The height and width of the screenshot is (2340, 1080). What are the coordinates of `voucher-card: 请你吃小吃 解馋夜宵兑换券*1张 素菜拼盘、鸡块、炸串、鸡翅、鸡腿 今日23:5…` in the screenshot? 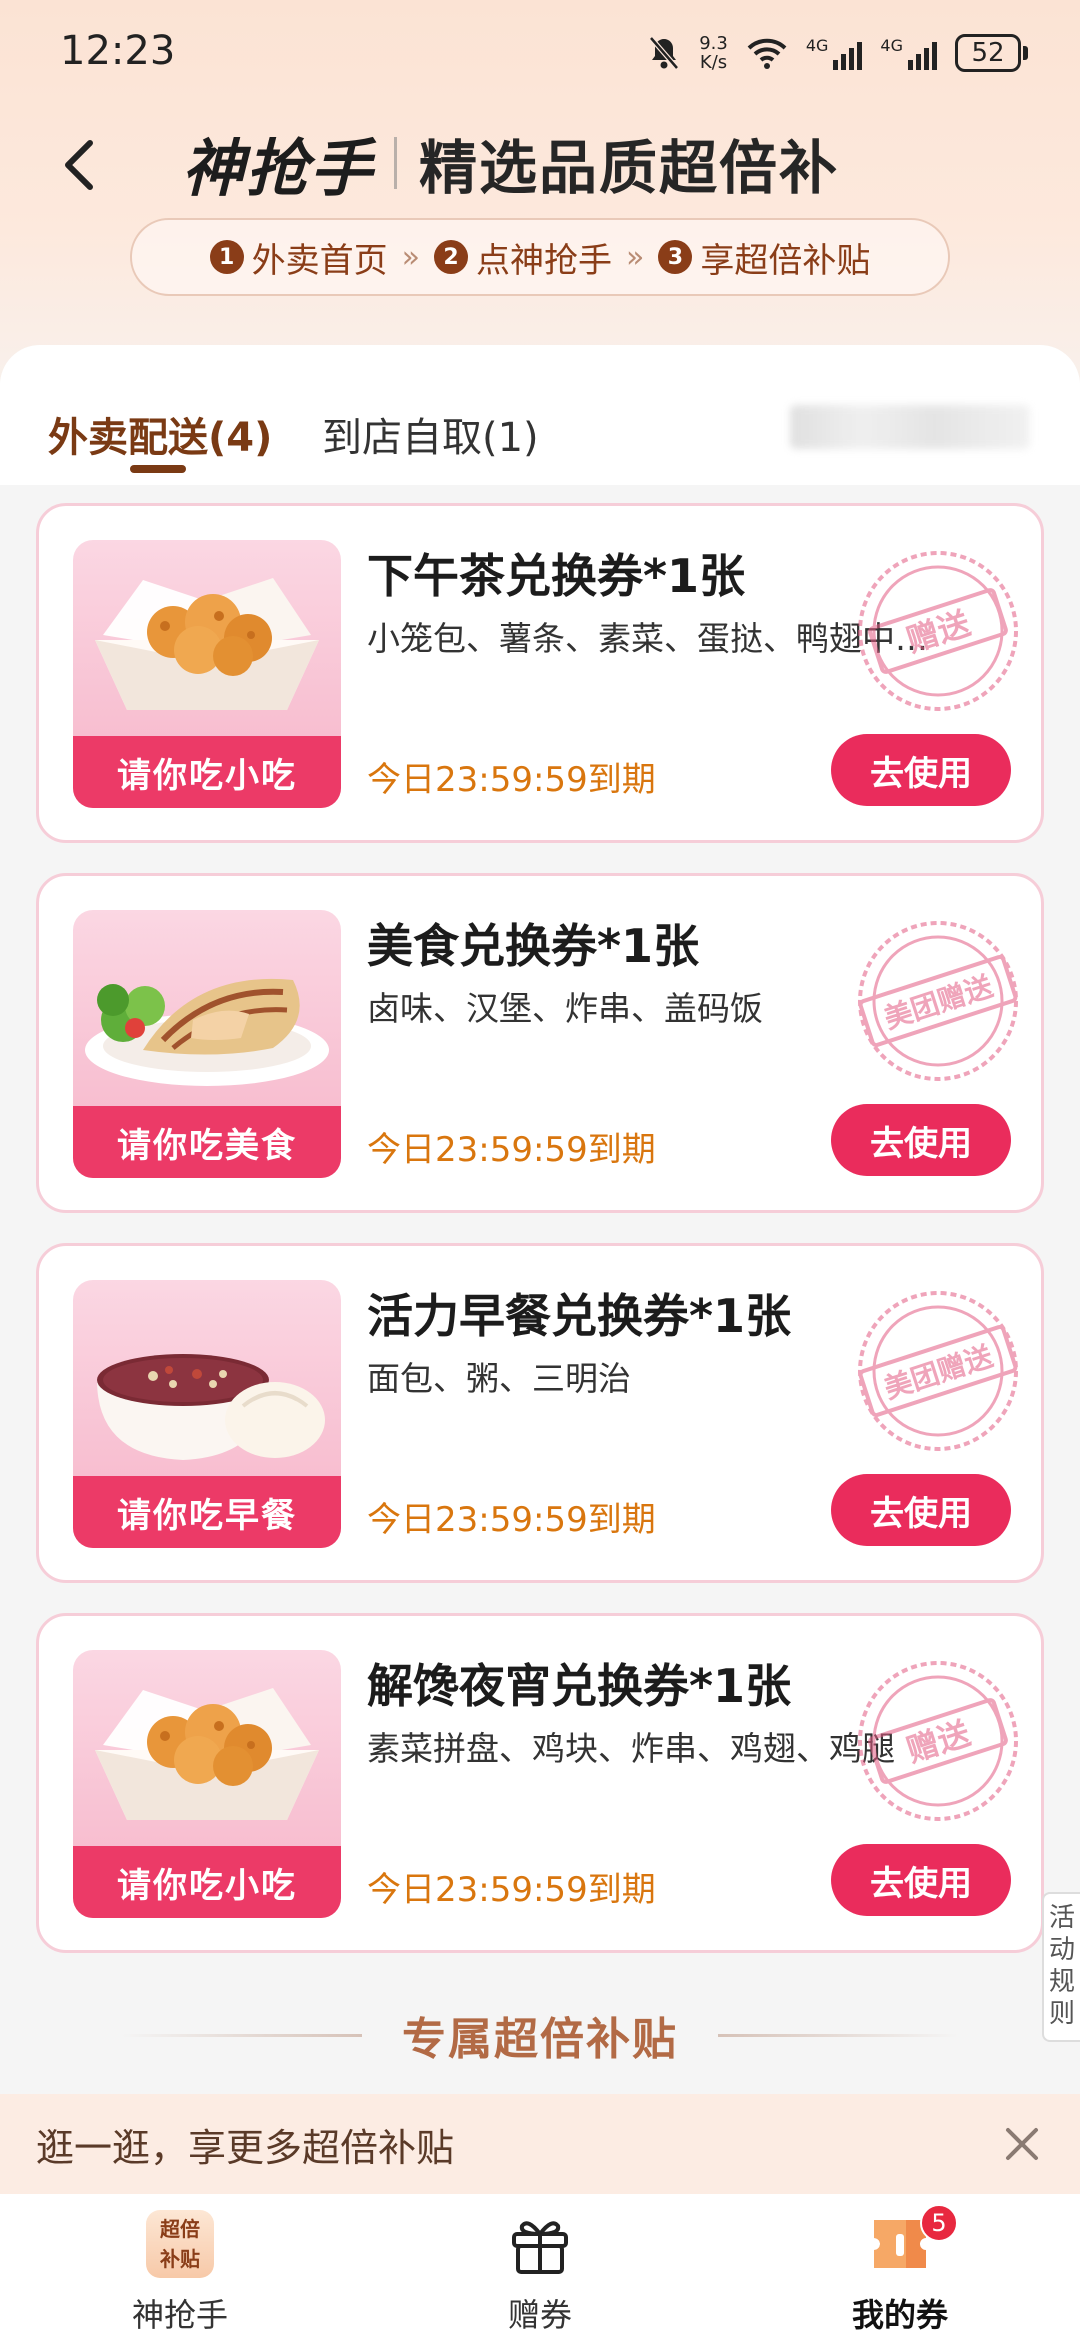 It's located at (540, 1783).